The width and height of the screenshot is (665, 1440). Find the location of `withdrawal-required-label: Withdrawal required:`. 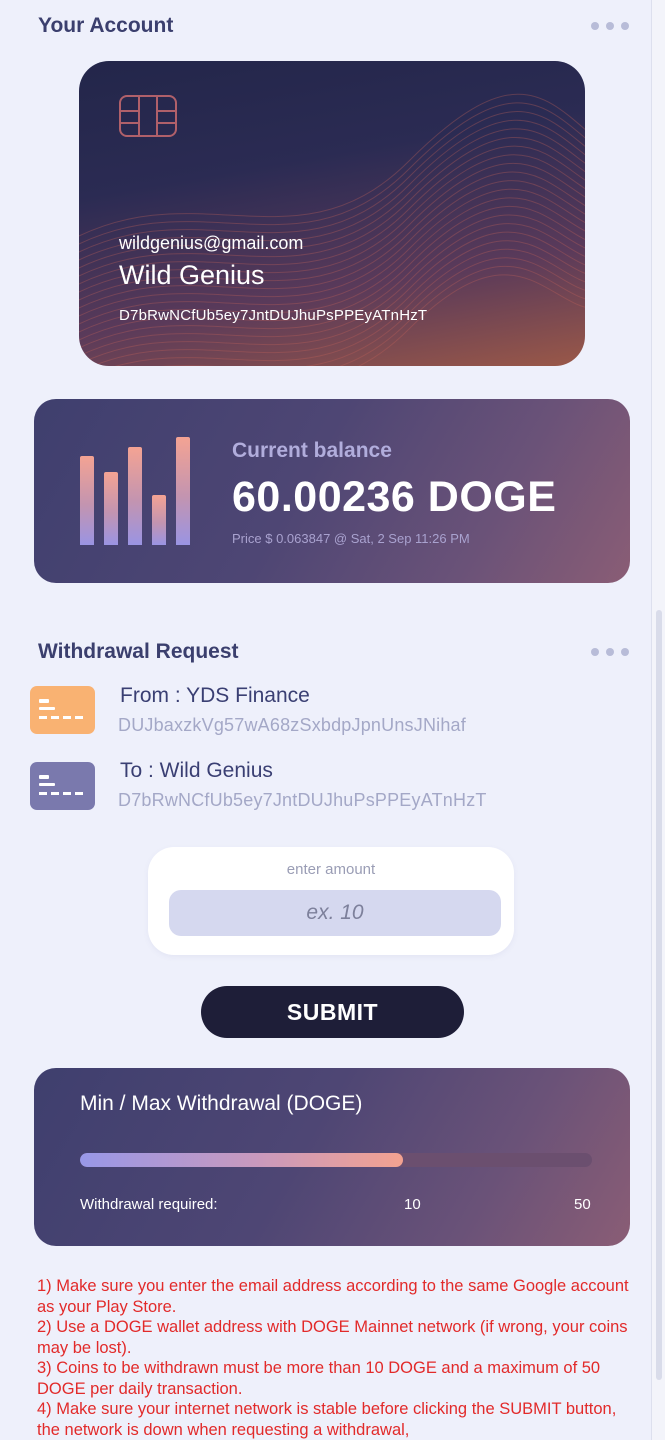

withdrawal-required-label: Withdrawal required: is located at coordinates (149, 1204).